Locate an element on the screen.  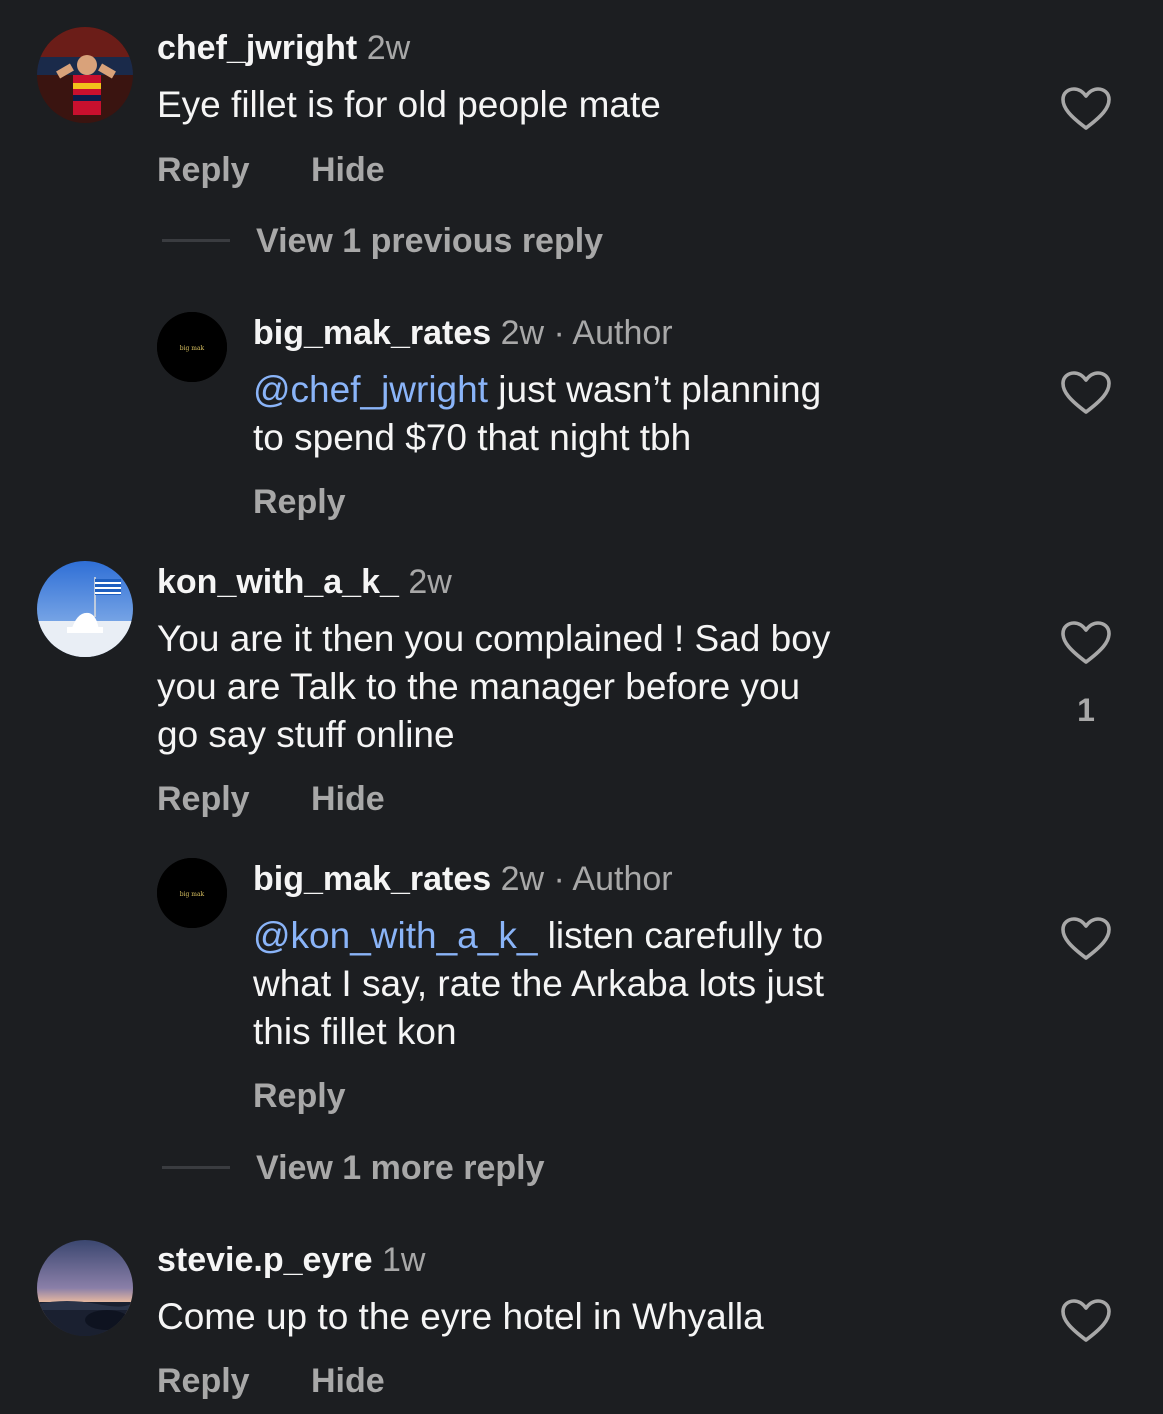
comment-text: Eye fillet is for old people mate is located at coordinates (409, 104).